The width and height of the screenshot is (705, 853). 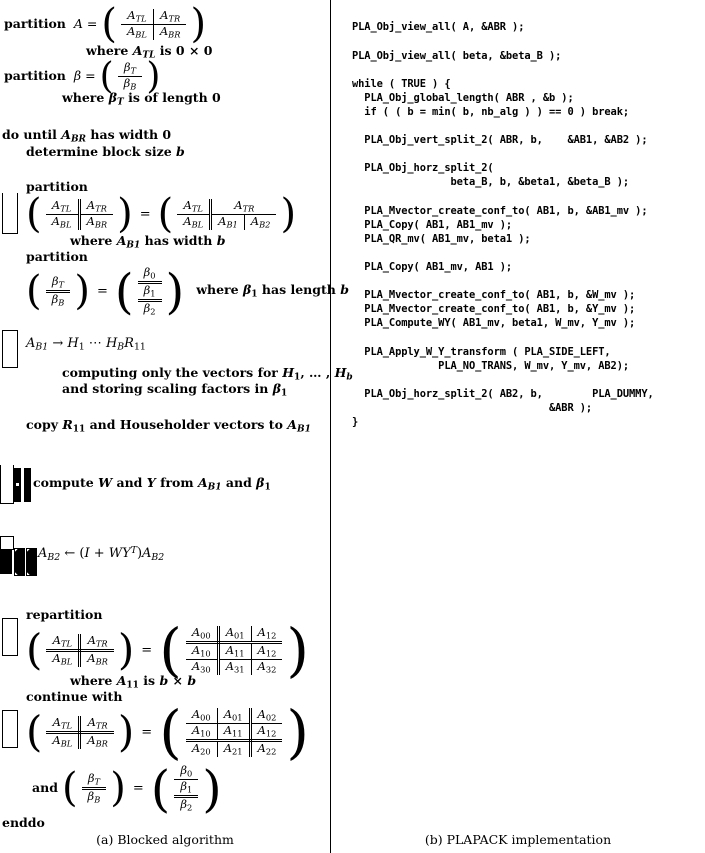 What do you see at coordinates (17, 484) in the screenshot?
I see `margin-marker-3-dot` at bounding box center [17, 484].